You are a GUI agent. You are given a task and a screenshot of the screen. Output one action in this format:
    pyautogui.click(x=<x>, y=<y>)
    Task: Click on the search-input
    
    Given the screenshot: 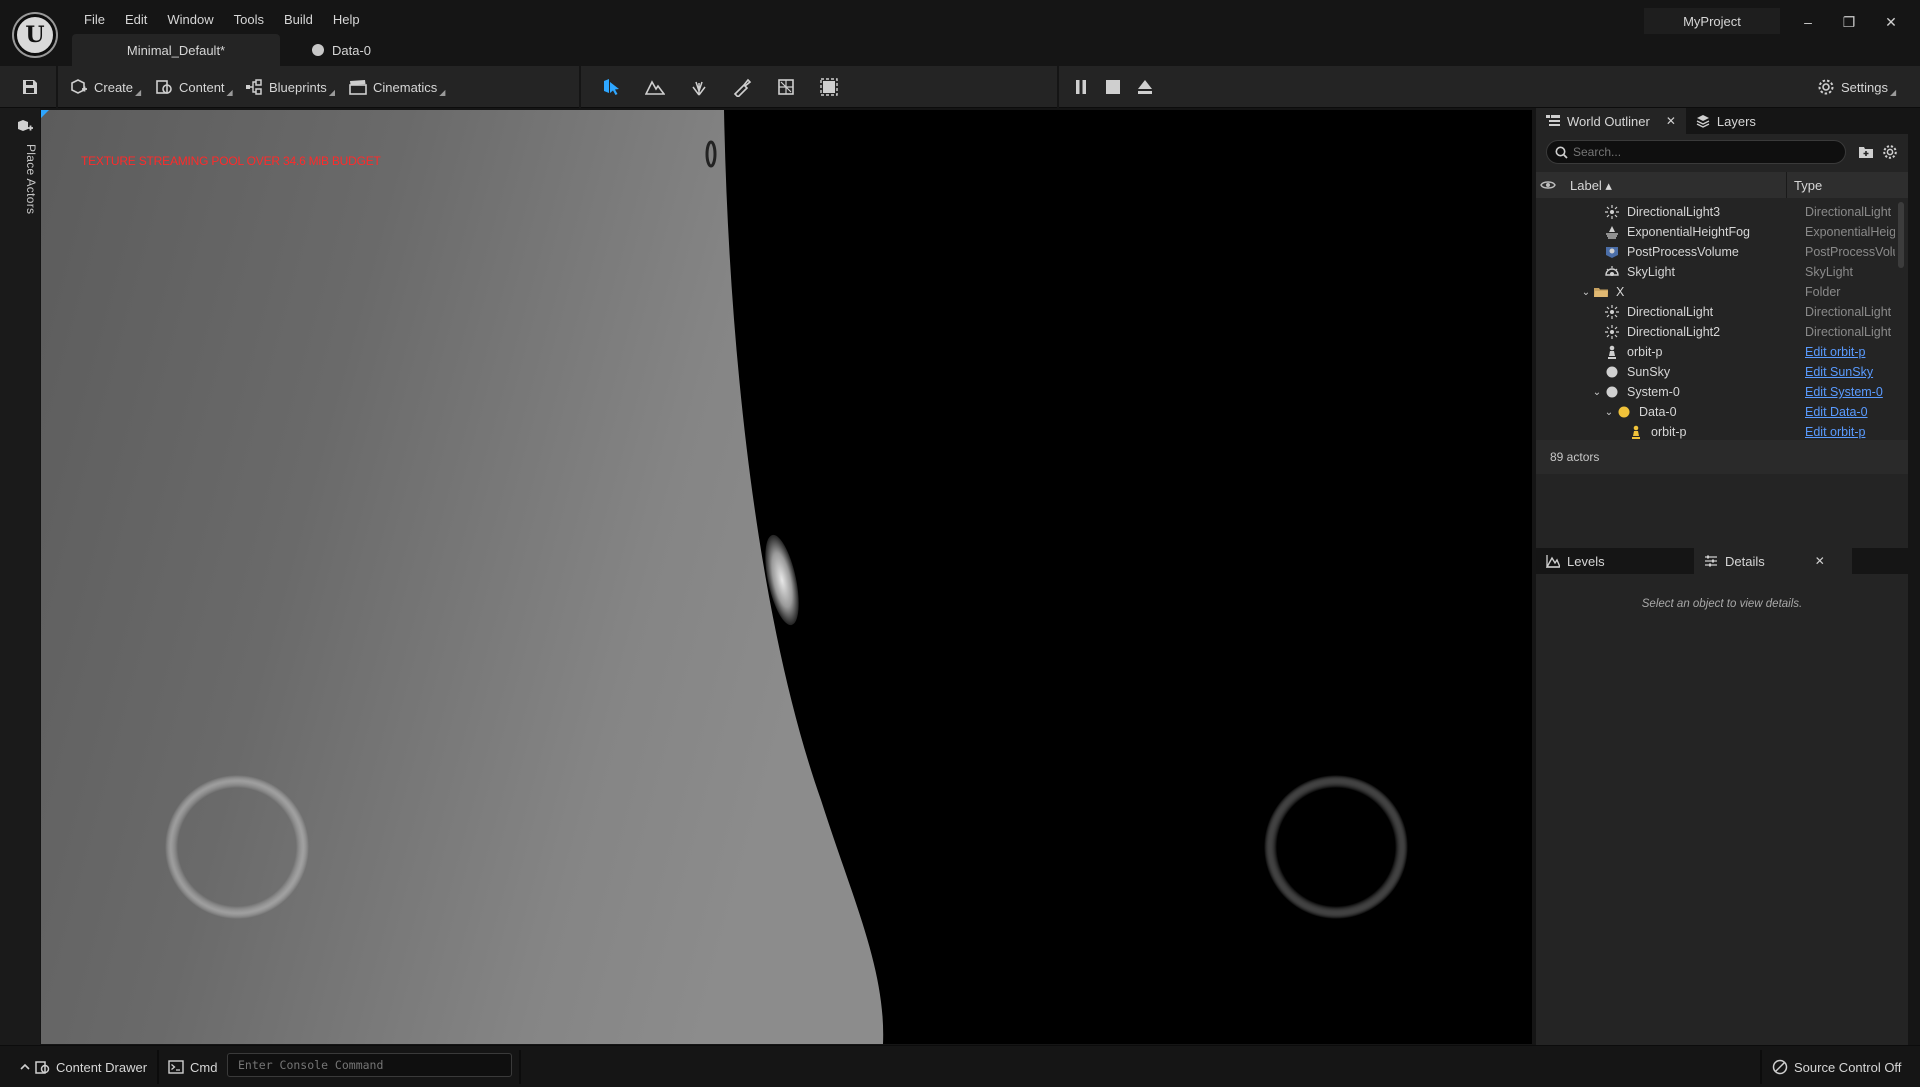 What is the action you would take?
    pyautogui.click(x=1709, y=152)
    